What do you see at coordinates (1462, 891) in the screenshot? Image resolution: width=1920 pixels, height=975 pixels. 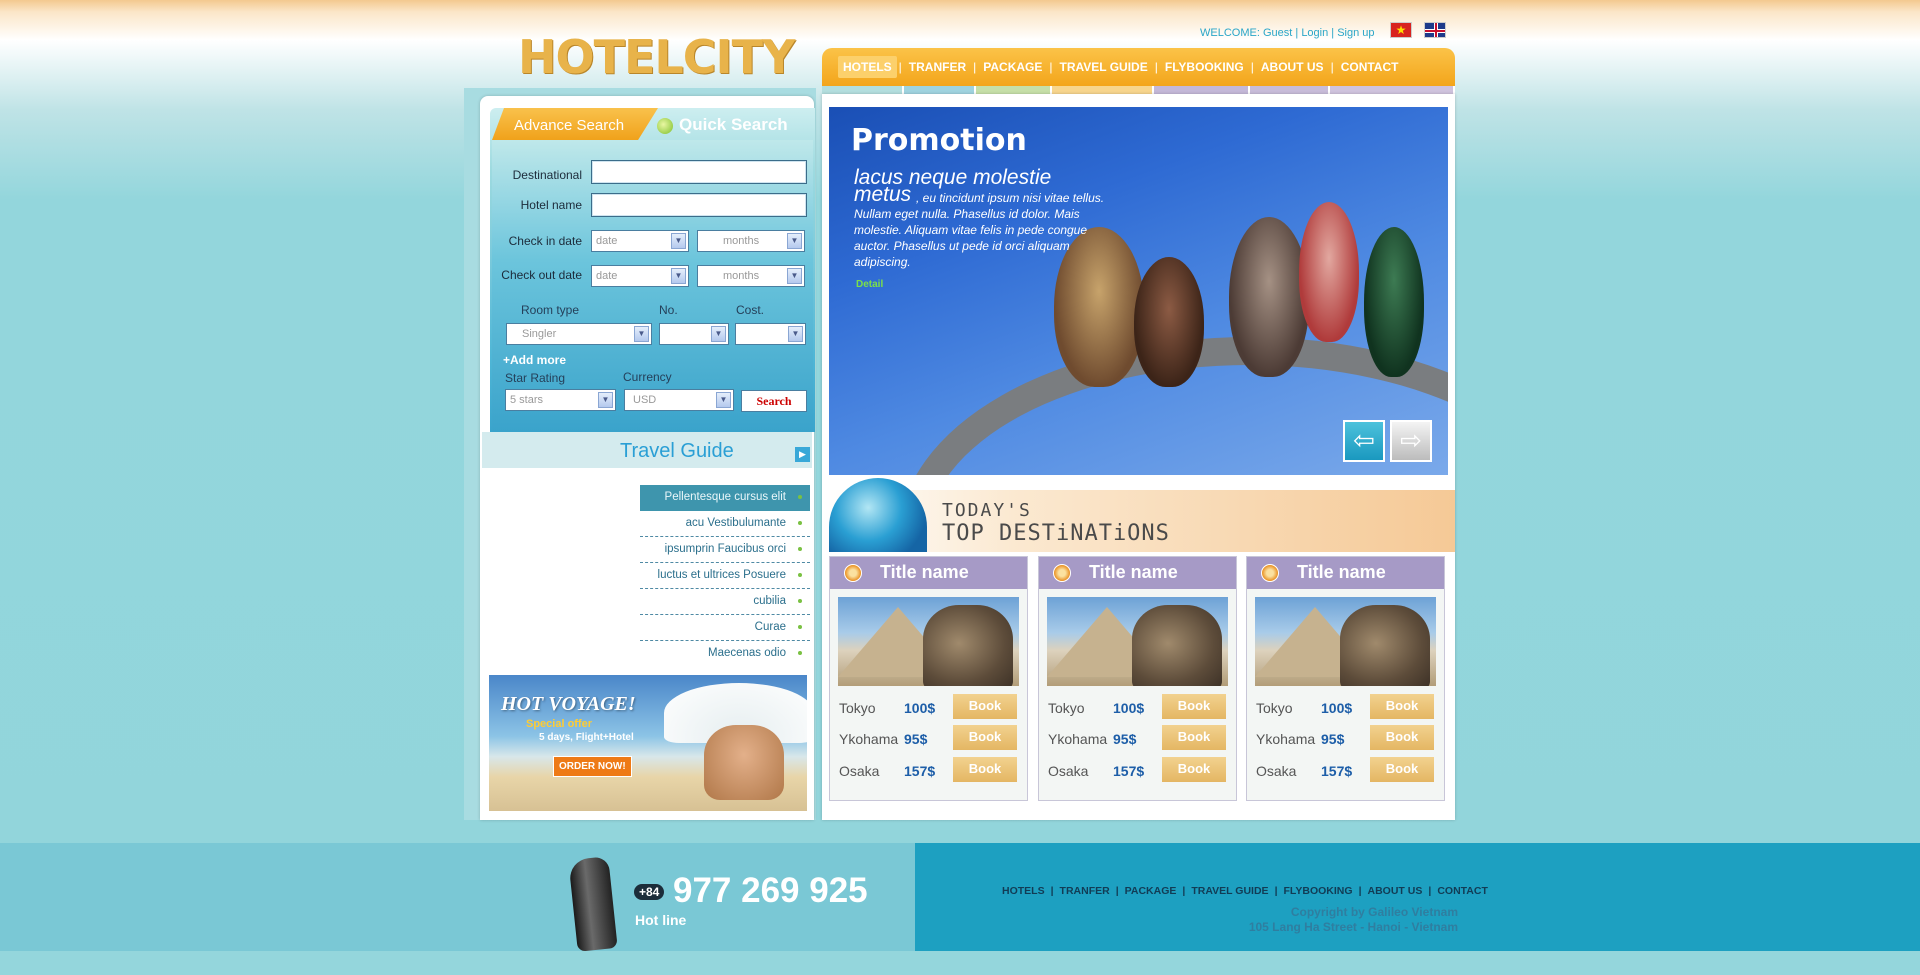 I see `footer-nav-contact: CONTACT` at bounding box center [1462, 891].